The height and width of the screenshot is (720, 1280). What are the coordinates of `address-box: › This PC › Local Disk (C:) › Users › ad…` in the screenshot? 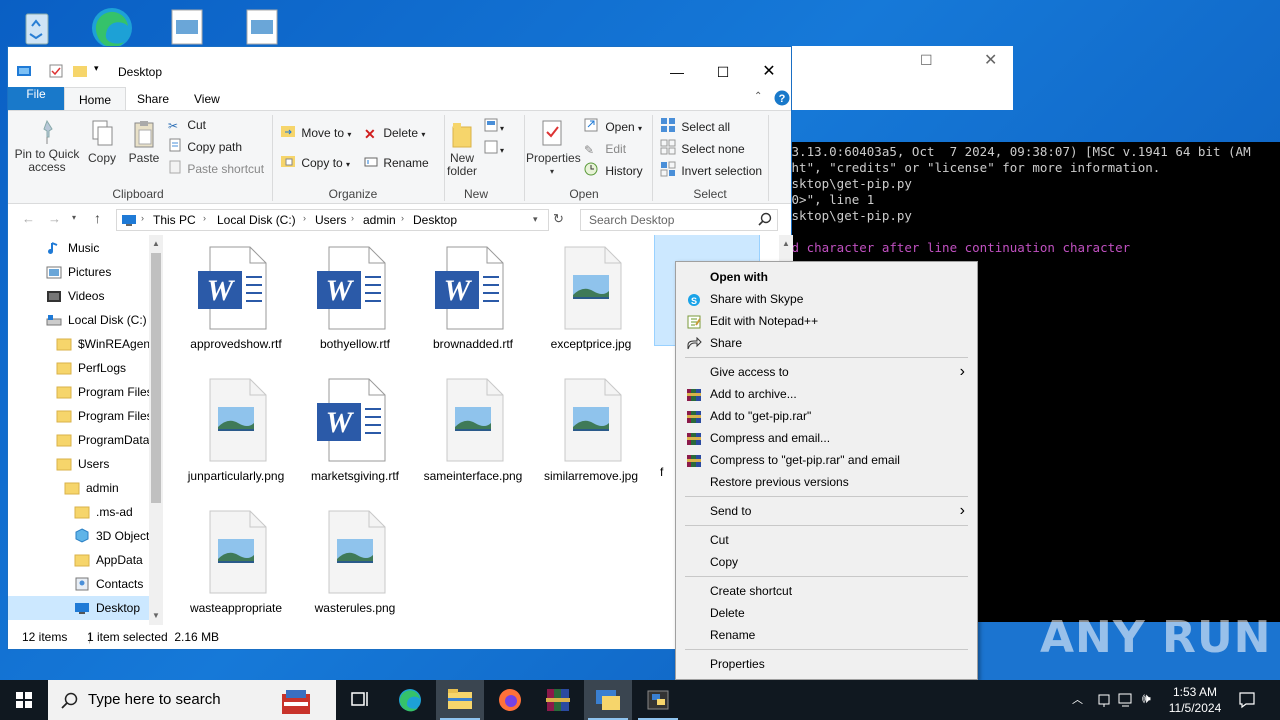 It's located at (332, 220).